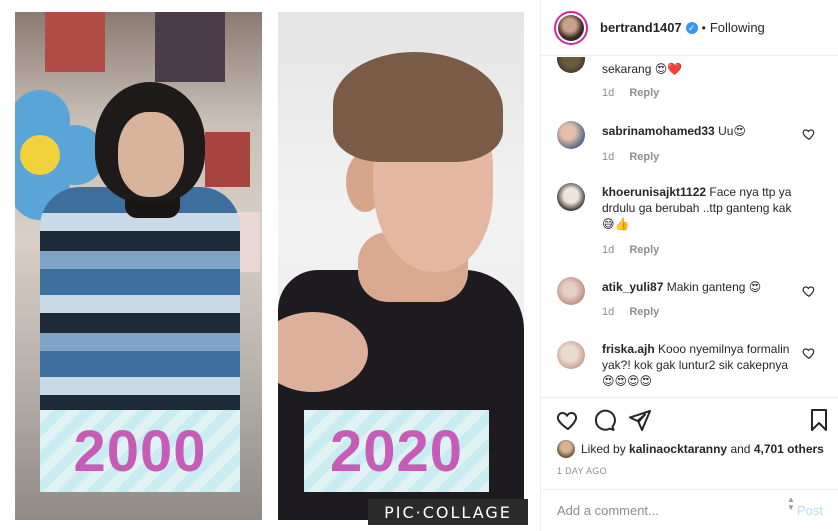  I want to click on comment-text: sekarang 😍❤️, so click(642, 69).